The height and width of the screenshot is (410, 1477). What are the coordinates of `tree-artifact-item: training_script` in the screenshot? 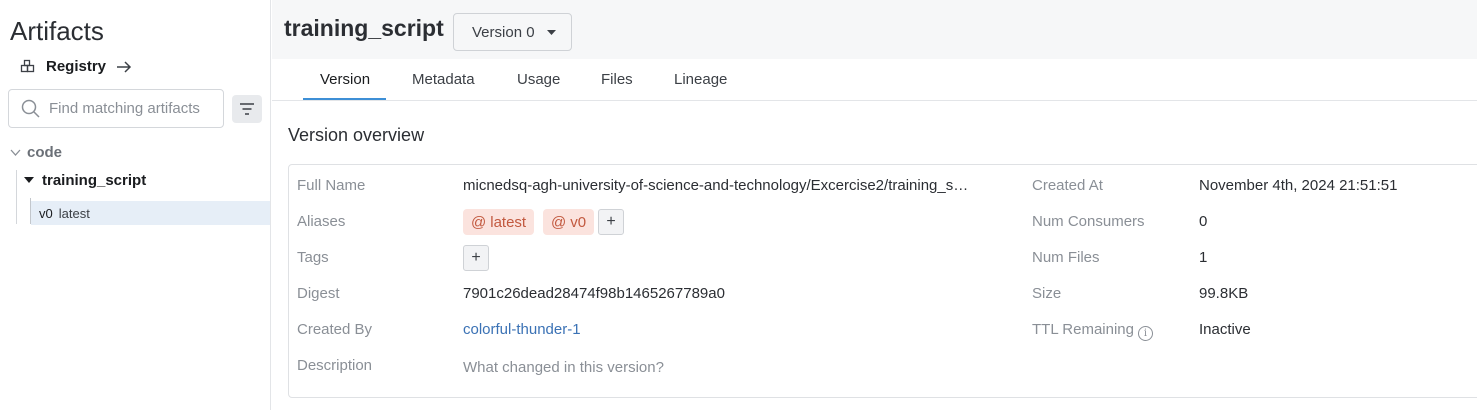 It's located at (85, 180).